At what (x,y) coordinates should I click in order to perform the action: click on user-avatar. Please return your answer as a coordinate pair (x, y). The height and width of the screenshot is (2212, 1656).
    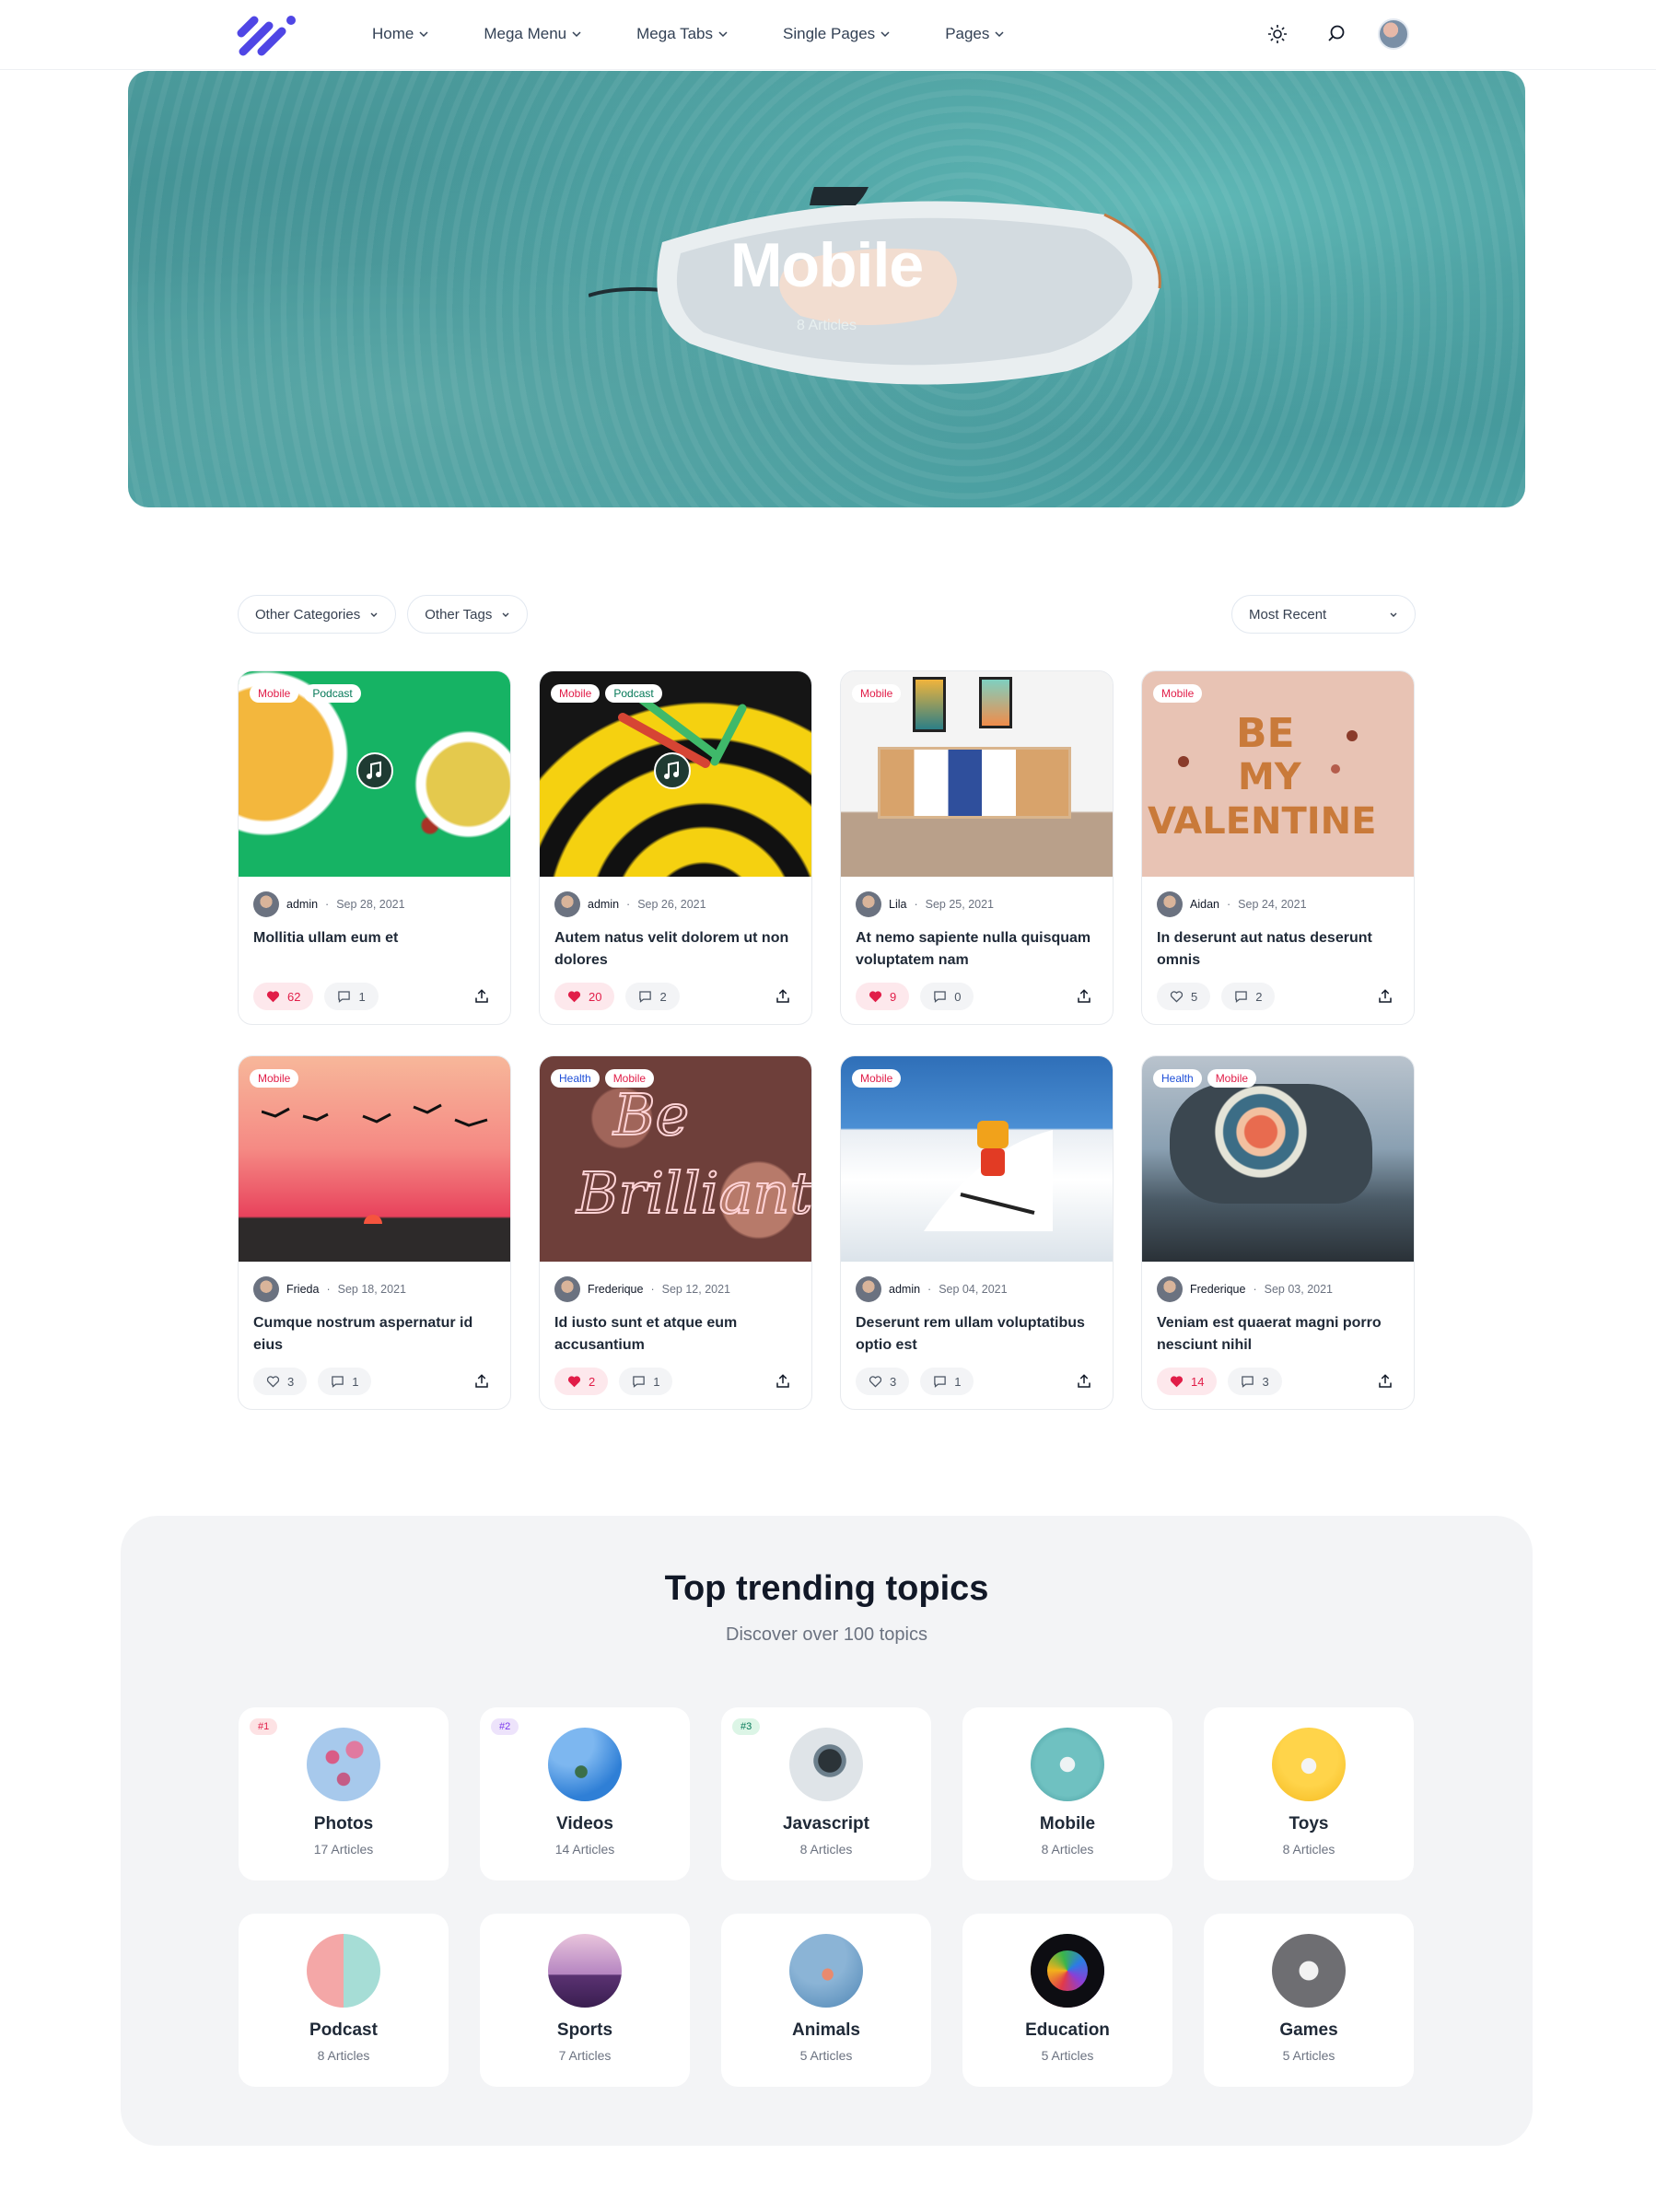
    Looking at the image, I should click on (1393, 34).